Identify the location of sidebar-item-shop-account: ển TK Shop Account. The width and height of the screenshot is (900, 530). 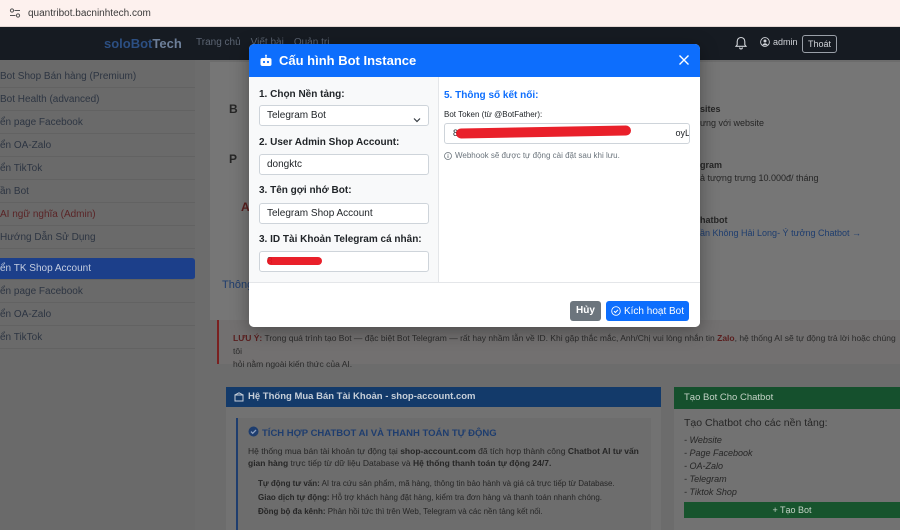
(97, 269).